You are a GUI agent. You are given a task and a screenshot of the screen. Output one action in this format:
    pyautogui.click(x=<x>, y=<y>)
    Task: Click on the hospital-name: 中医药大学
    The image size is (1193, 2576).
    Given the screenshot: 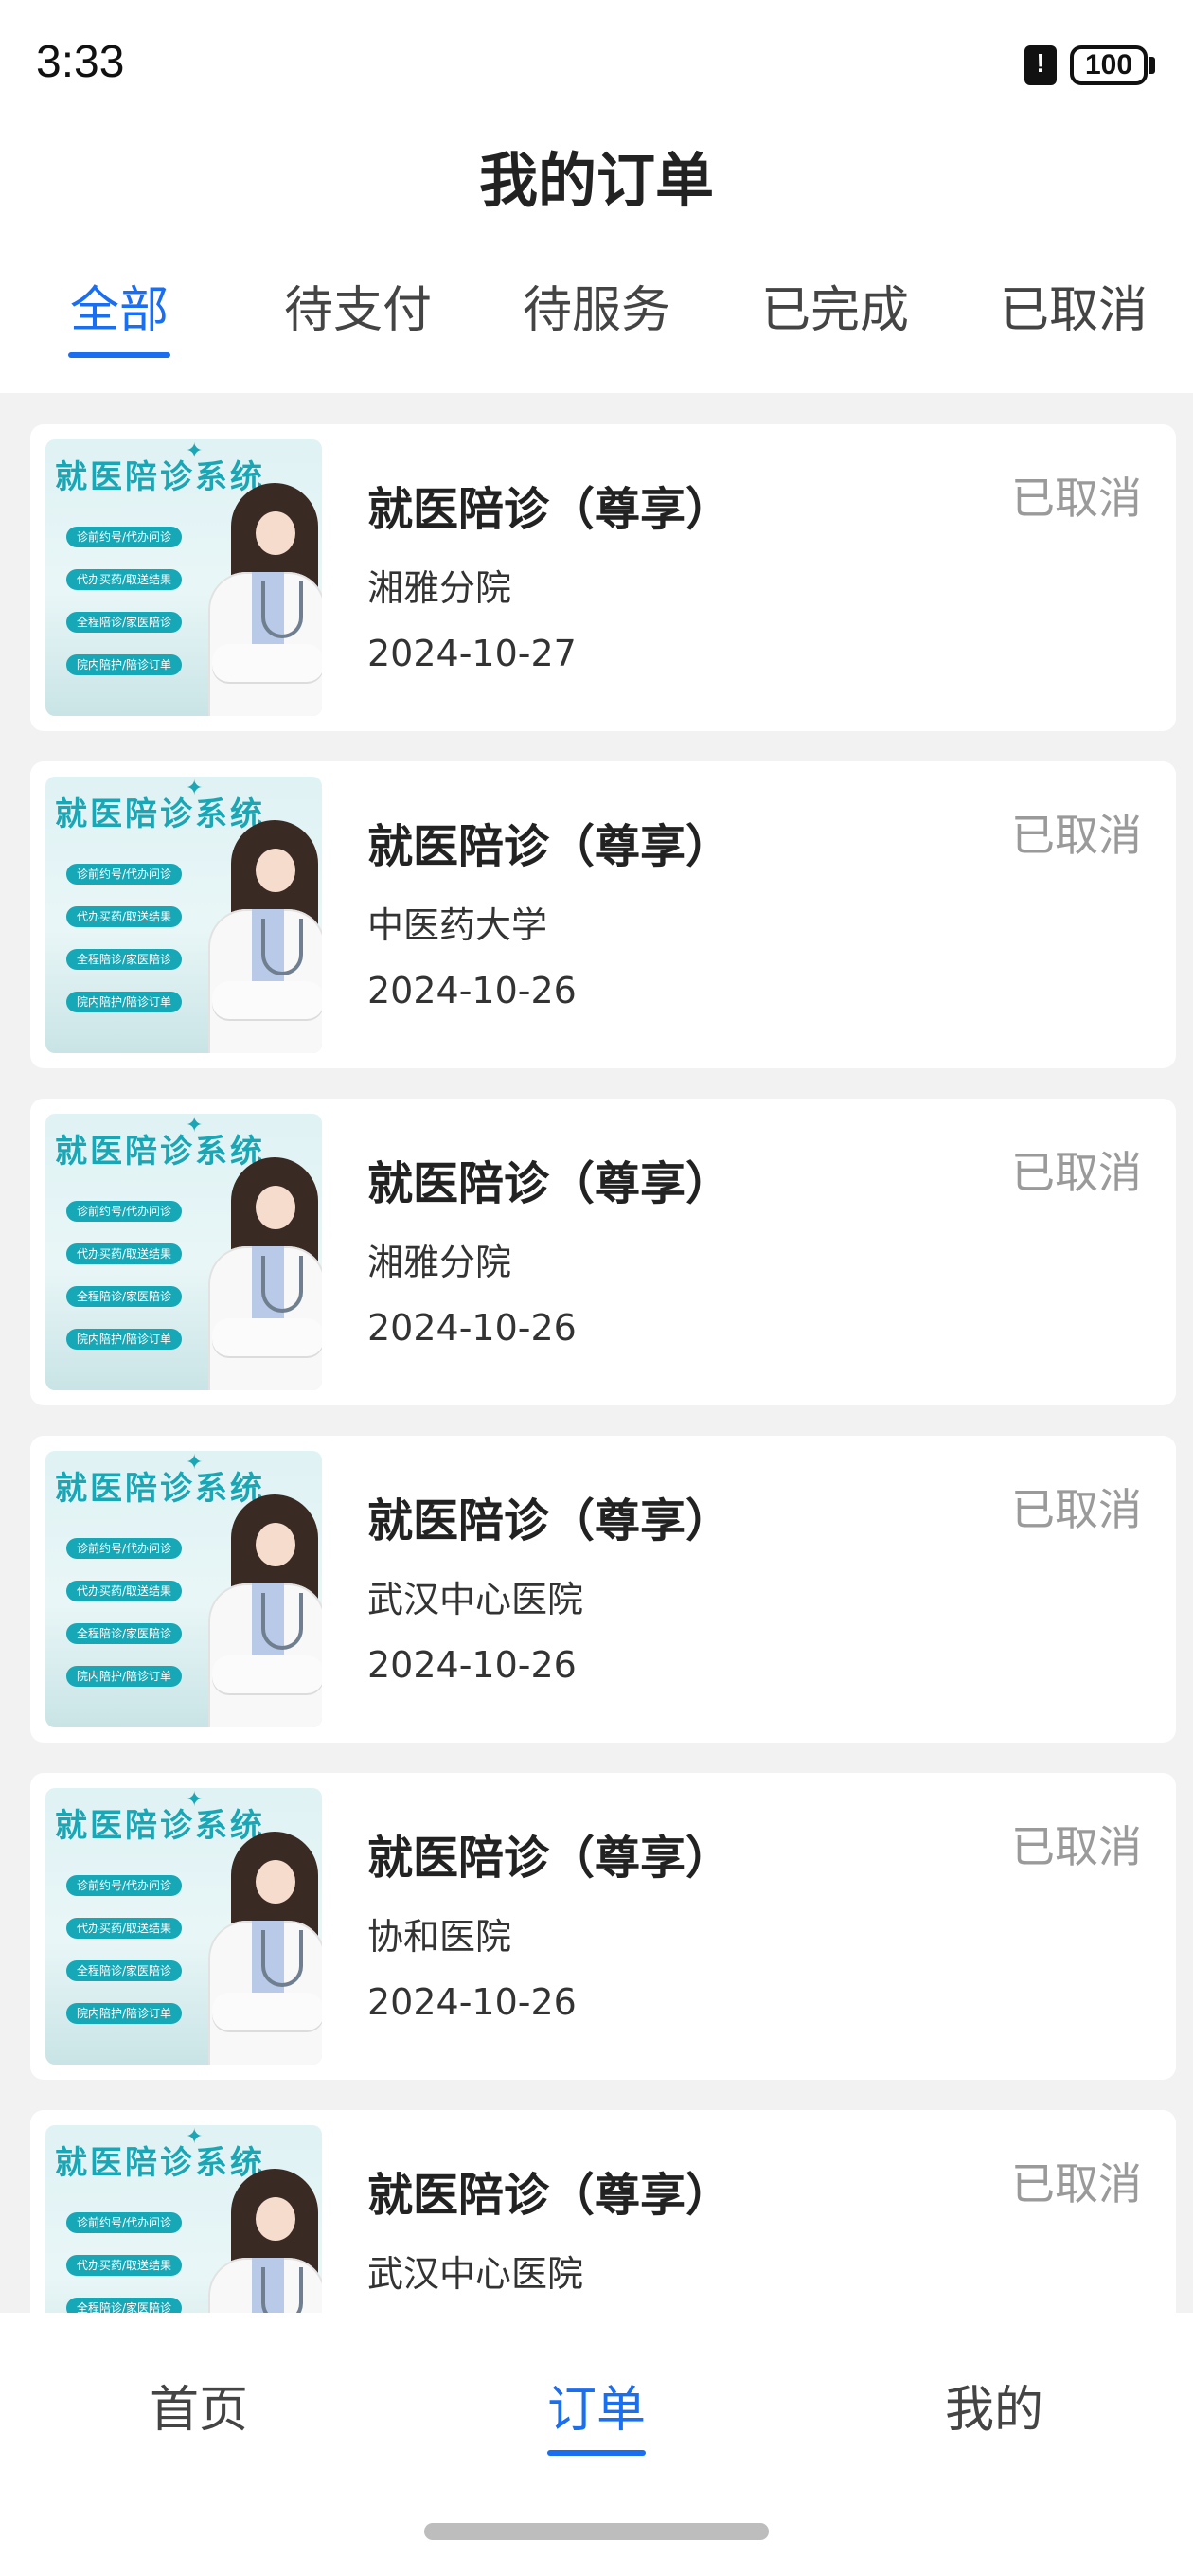 What is the action you would take?
    pyautogui.click(x=457, y=925)
    